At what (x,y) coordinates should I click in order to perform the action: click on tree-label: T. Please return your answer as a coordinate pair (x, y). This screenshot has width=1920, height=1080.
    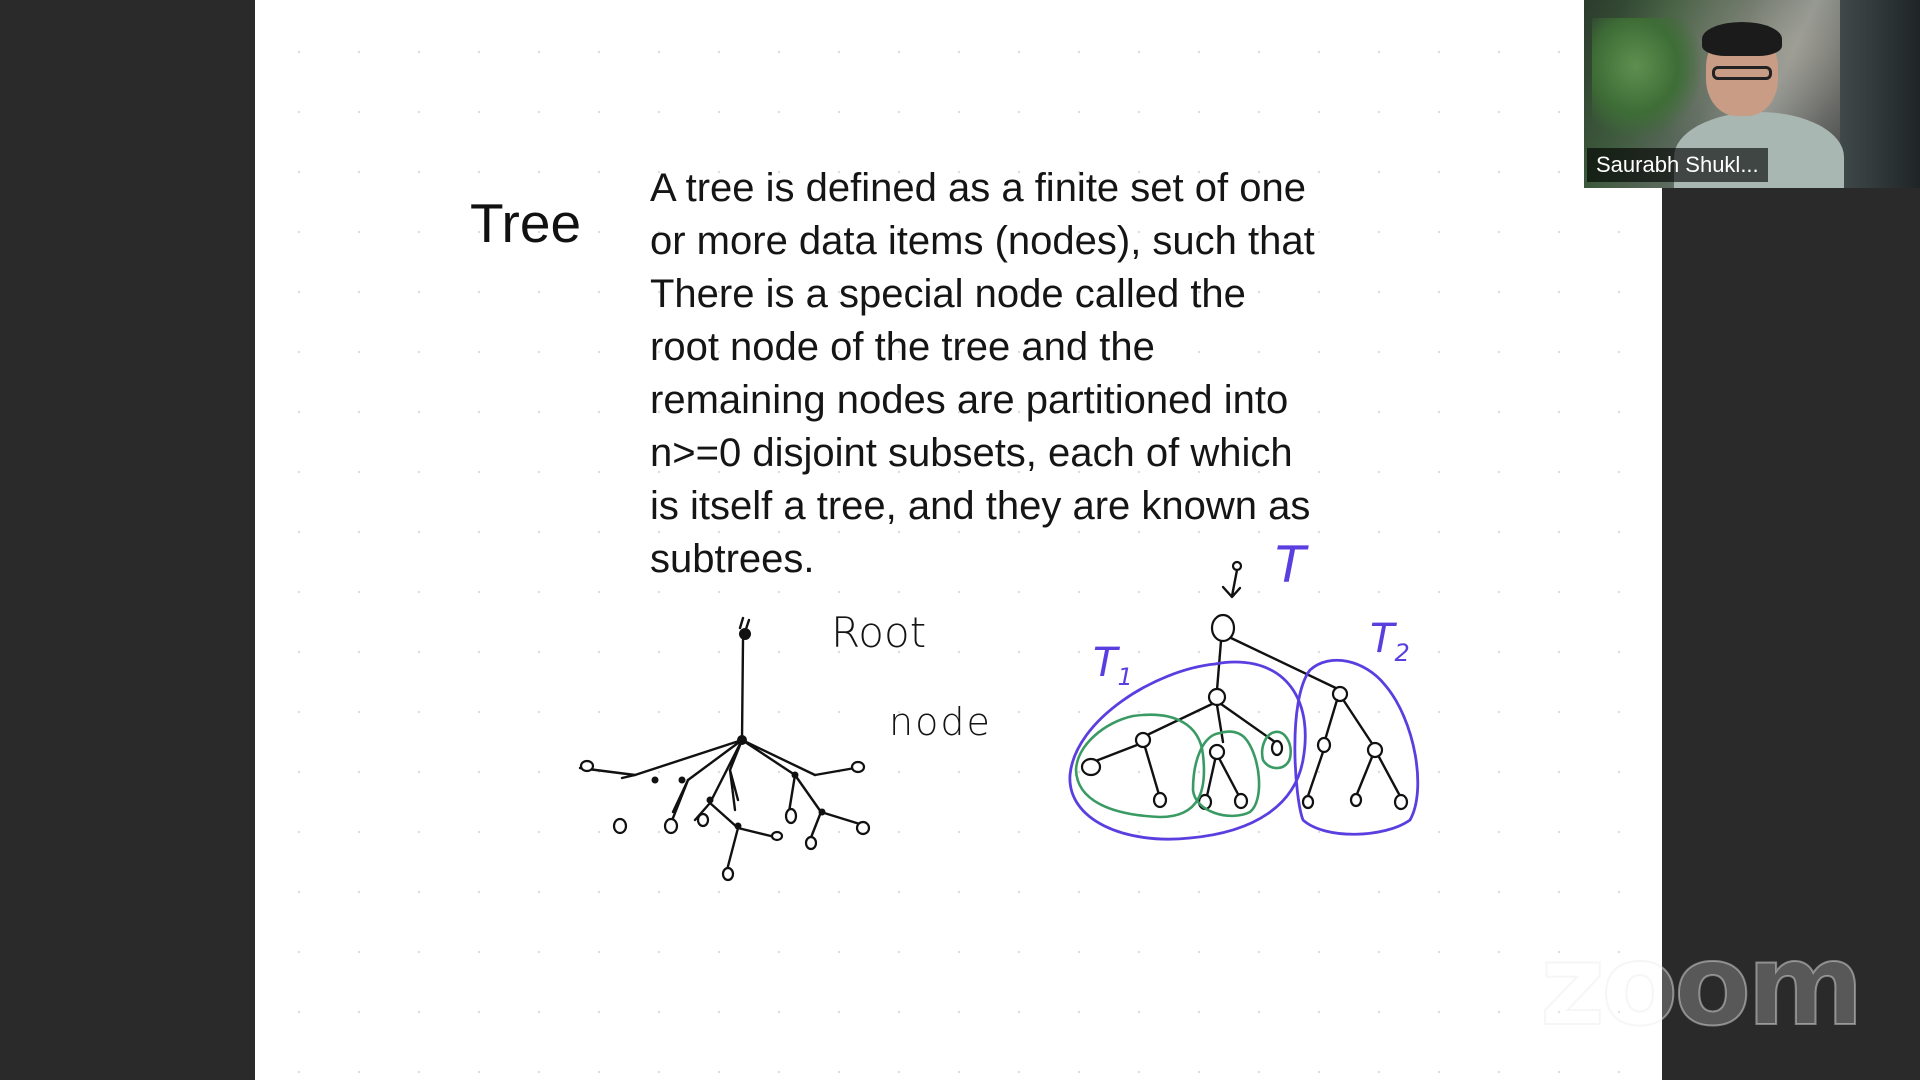
    Looking at the image, I should click on (1290, 565).